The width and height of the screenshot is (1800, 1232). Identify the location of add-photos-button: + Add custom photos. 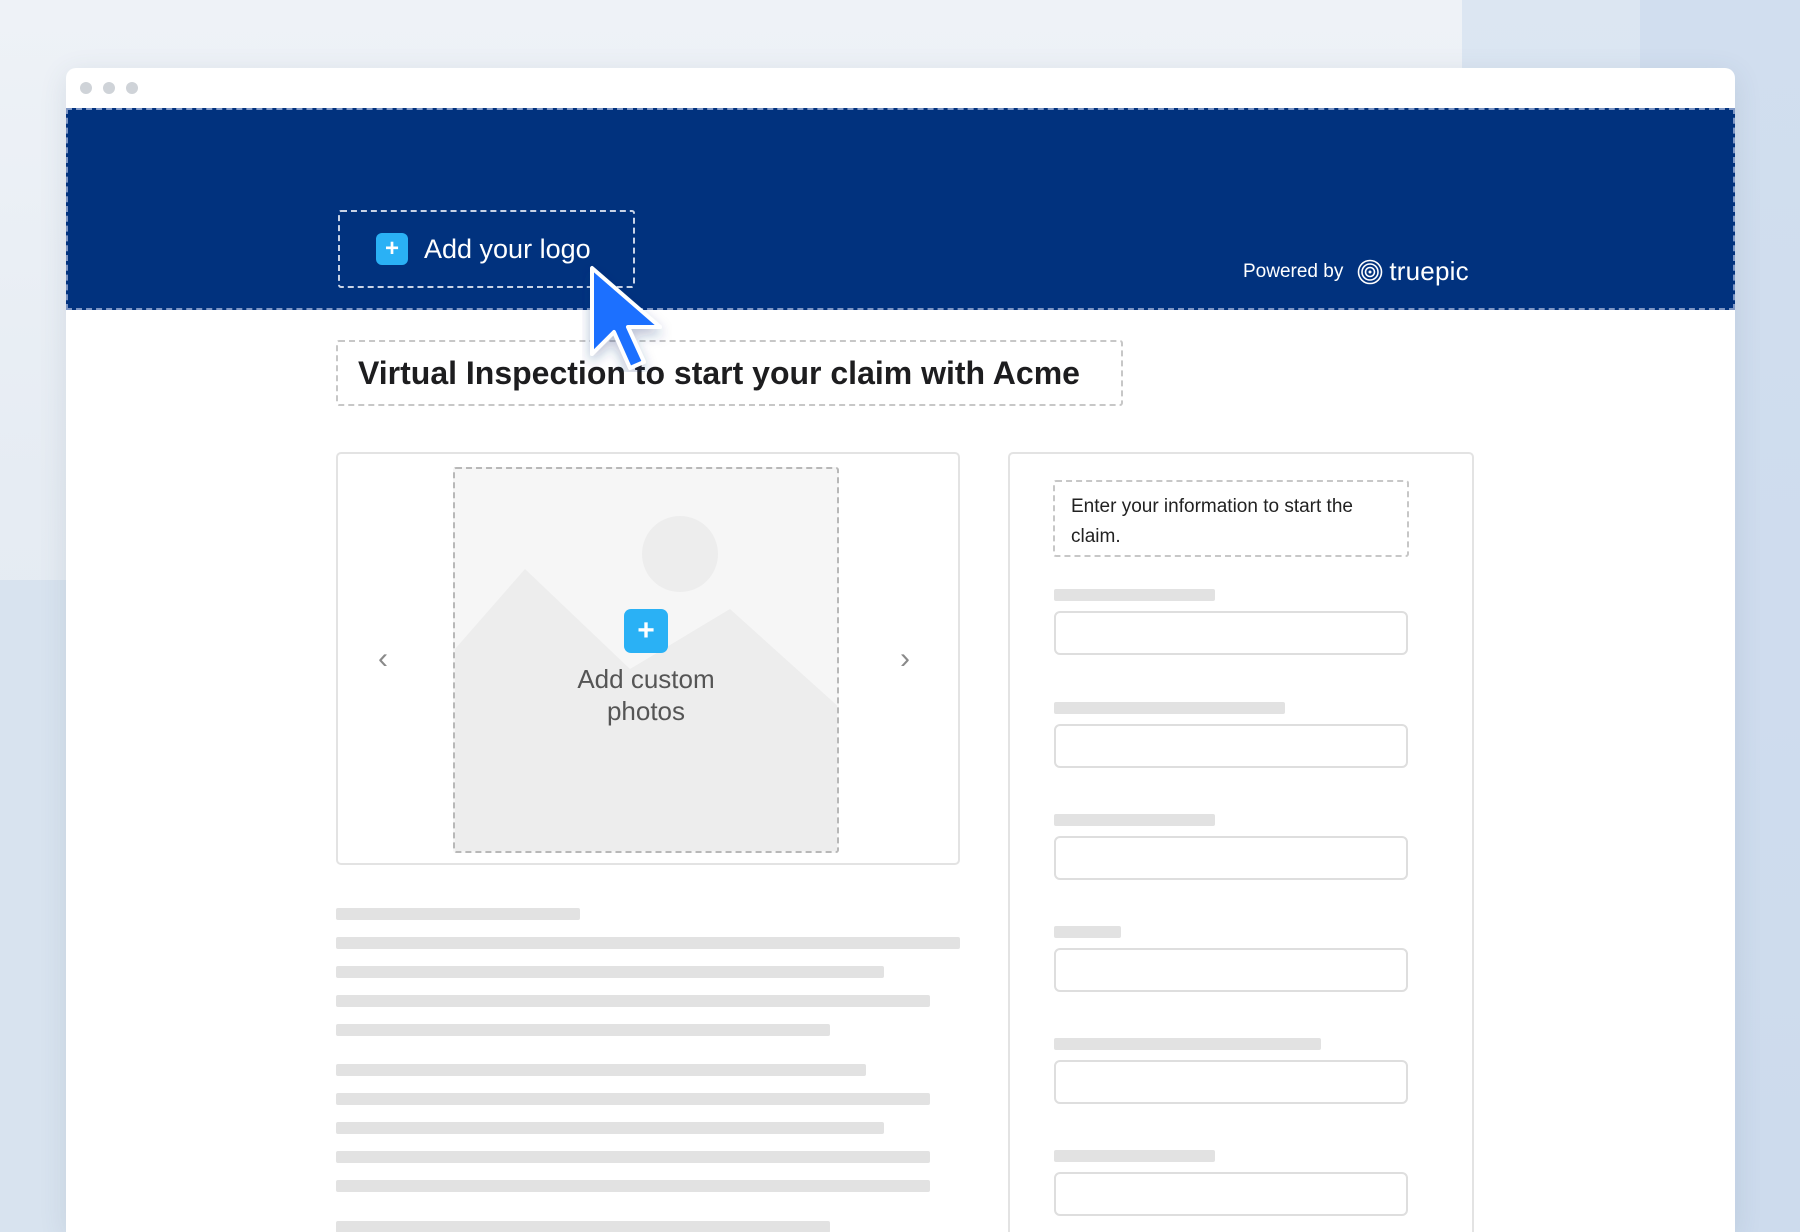
(646, 660).